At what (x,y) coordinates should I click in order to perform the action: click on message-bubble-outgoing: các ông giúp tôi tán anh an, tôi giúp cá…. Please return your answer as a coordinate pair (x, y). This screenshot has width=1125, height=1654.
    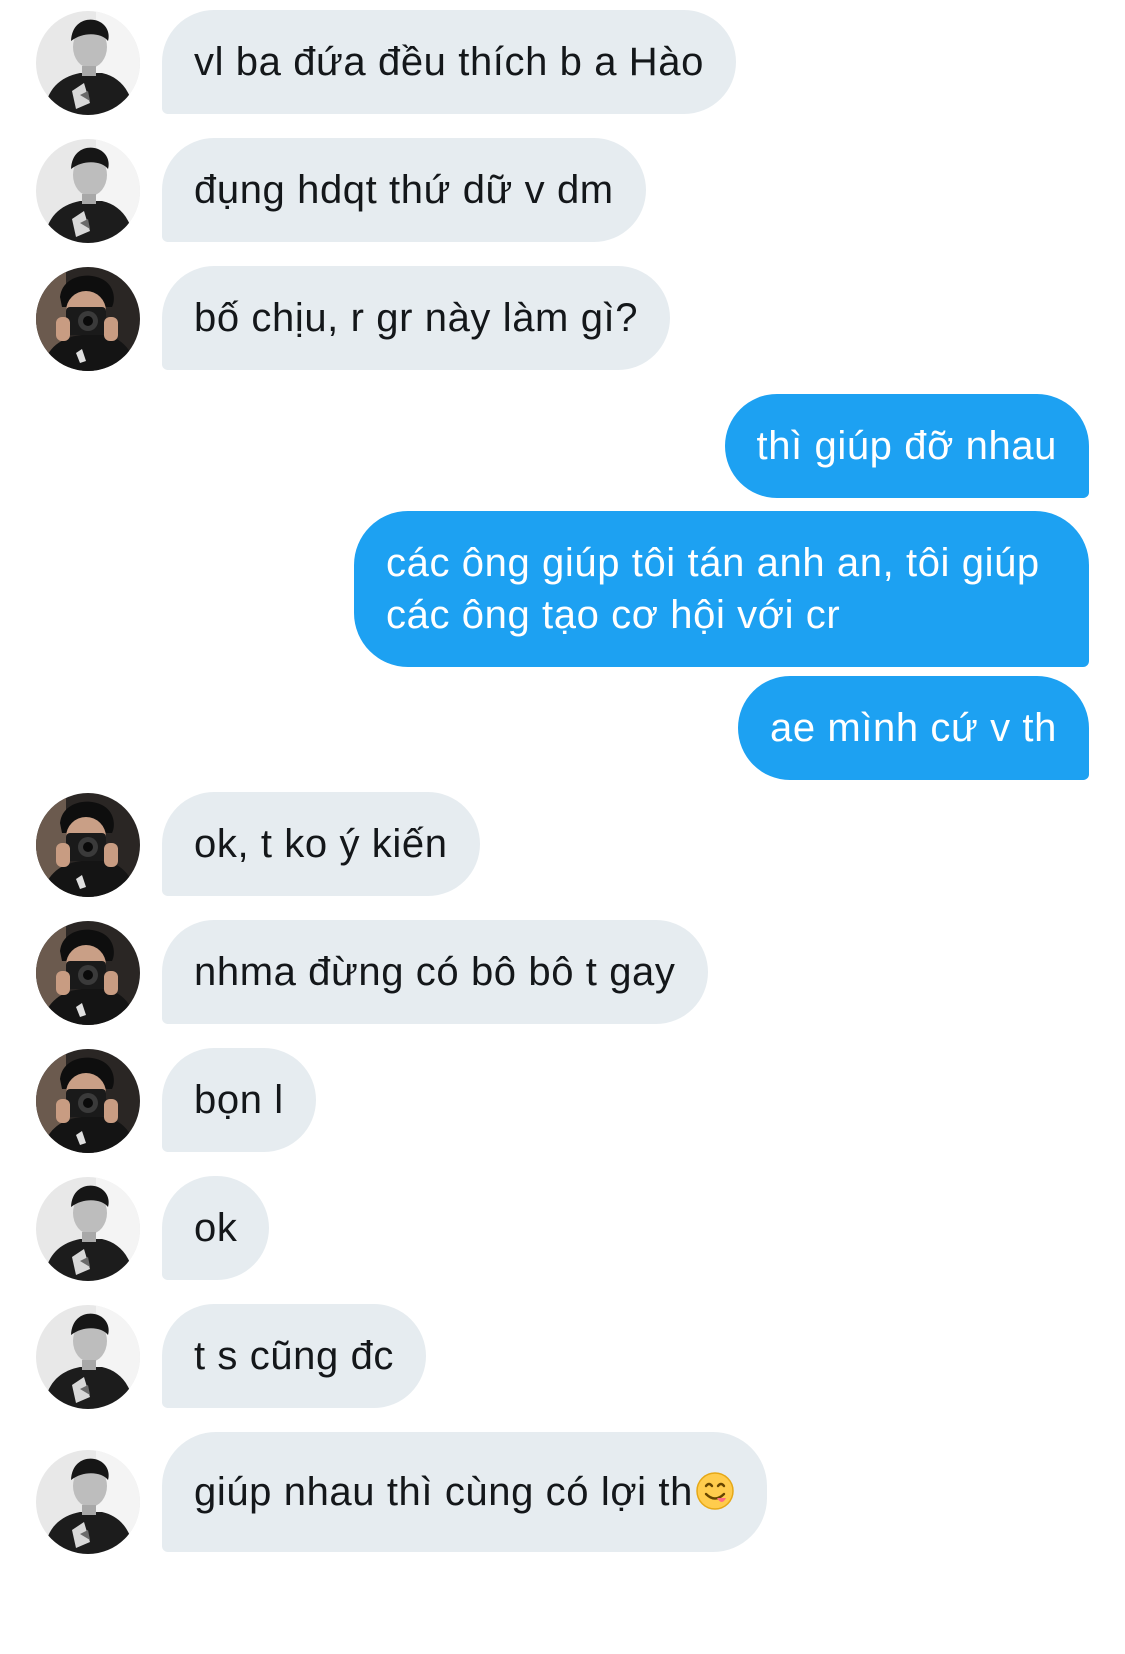
    Looking at the image, I should click on (721, 589).